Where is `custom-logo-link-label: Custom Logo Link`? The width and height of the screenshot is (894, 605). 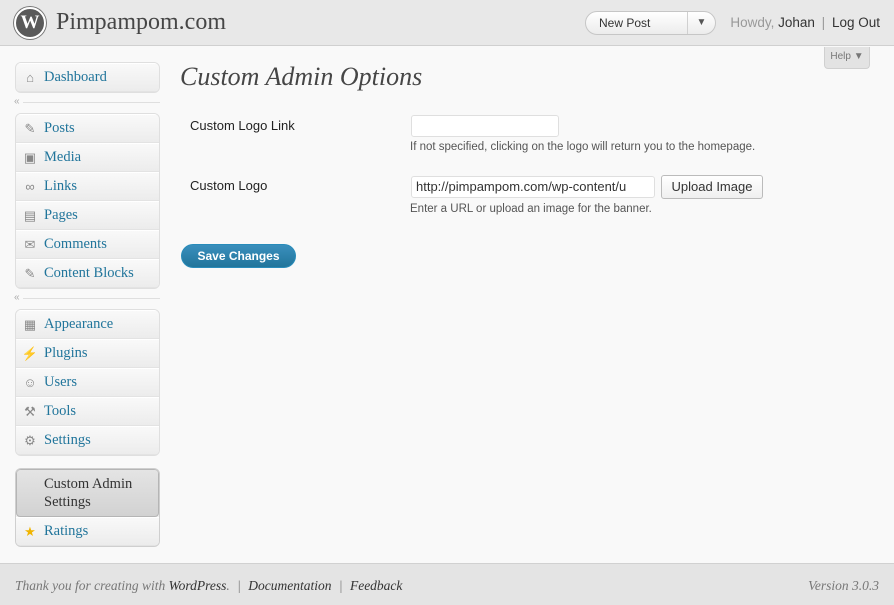
custom-logo-link-label: Custom Logo Link is located at coordinates (242, 125).